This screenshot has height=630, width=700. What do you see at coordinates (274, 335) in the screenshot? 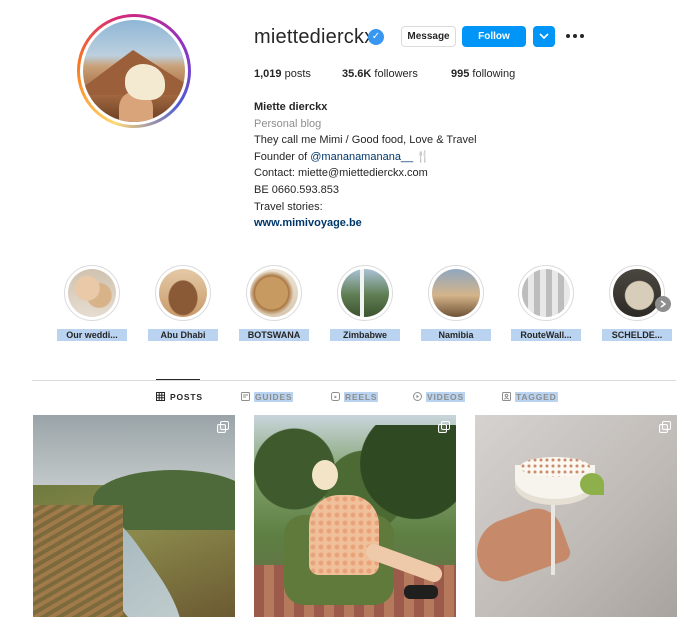
I see `highlight-label: BOTSWANA` at bounding box center [274, 335].